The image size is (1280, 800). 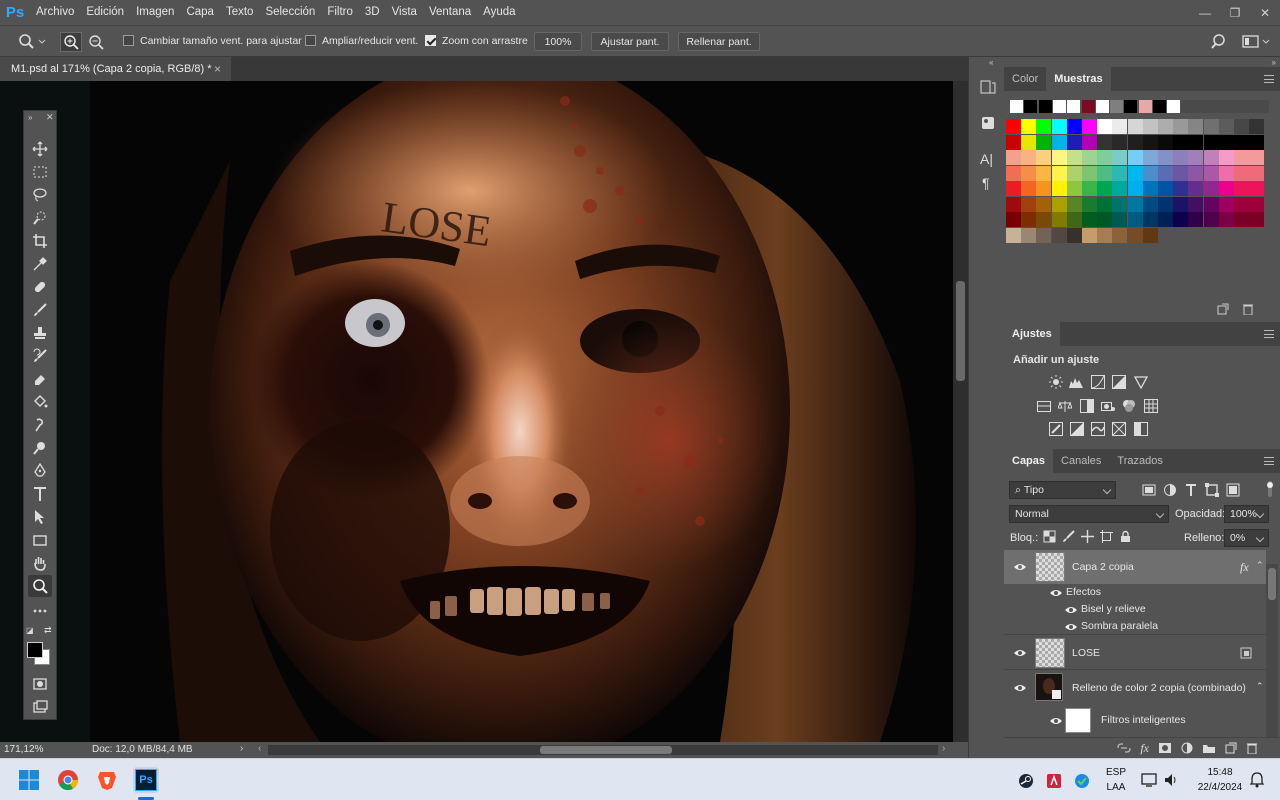 I want to click on zoom-level: 171,12%, so click(x=23, y=749).